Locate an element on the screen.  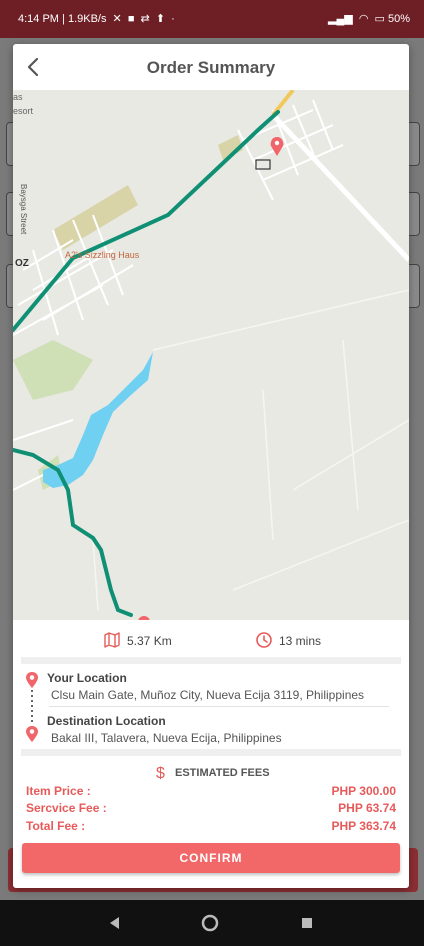
clock-icon is located at coordinates (264, 640).